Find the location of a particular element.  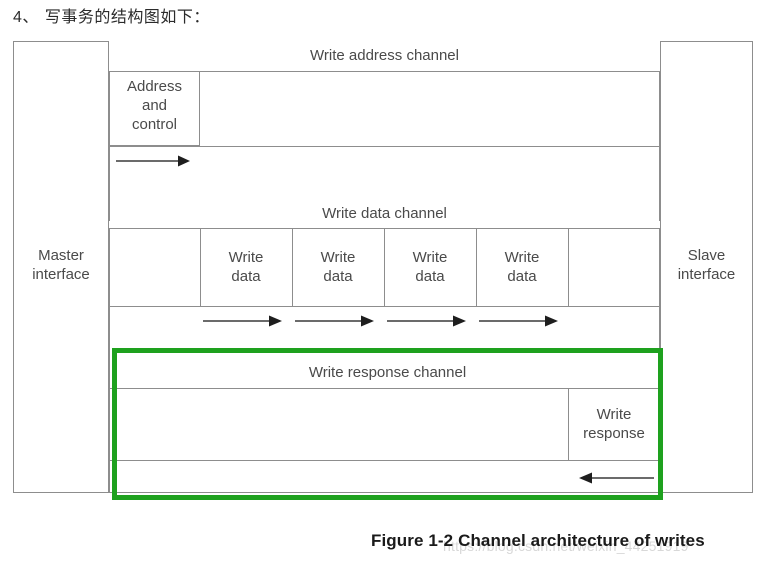

write-data-cell-4-line1: Write is located at coordinates (522, 257).